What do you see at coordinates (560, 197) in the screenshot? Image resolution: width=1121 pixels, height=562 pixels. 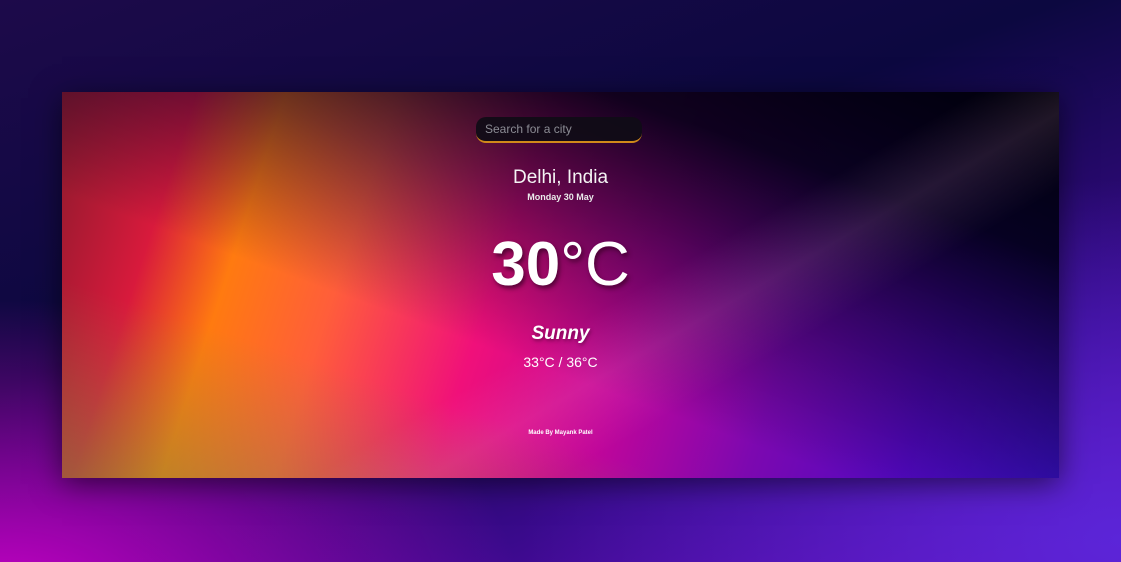 I see `date-label: Monday 30 May` at bounding box center [560, 197].